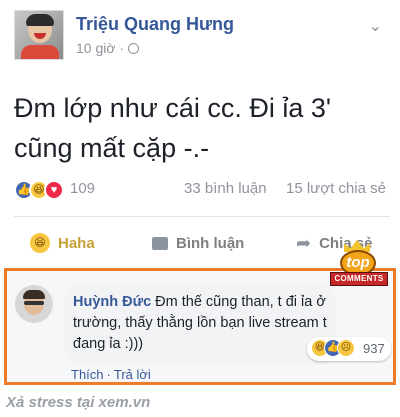  Describe the element at coordinates (375, 26) in the screenshot. I see `chevron-down-icon: ⌄` at that location.